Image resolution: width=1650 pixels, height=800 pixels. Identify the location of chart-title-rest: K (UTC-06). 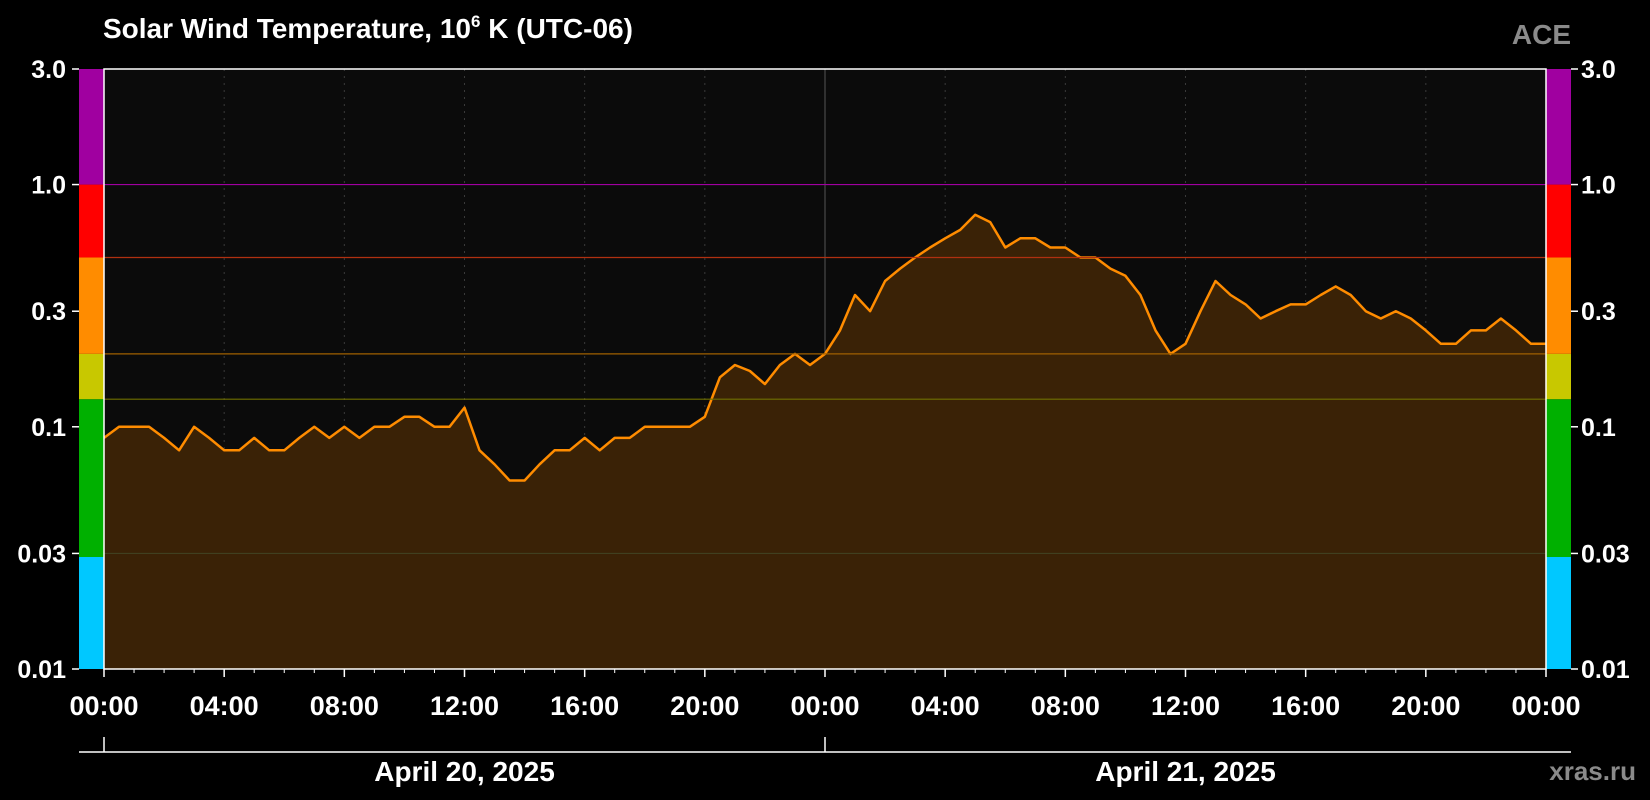
(556, 28).